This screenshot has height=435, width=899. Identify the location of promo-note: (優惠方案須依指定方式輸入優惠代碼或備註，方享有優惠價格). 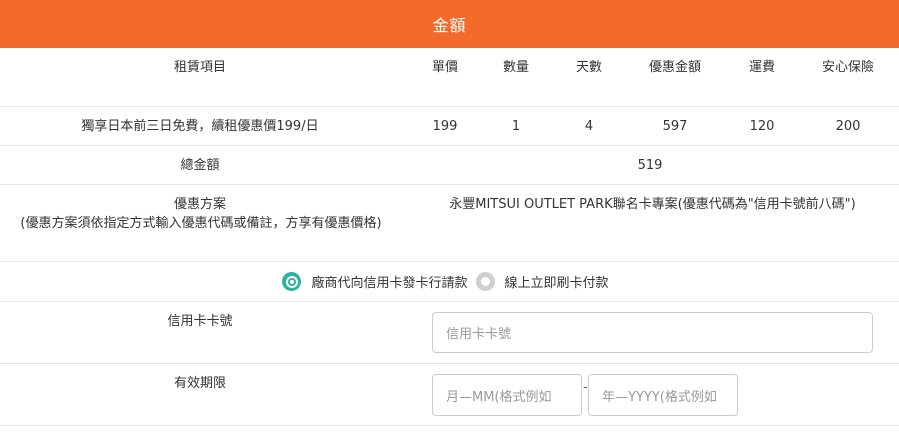
(201, 223).